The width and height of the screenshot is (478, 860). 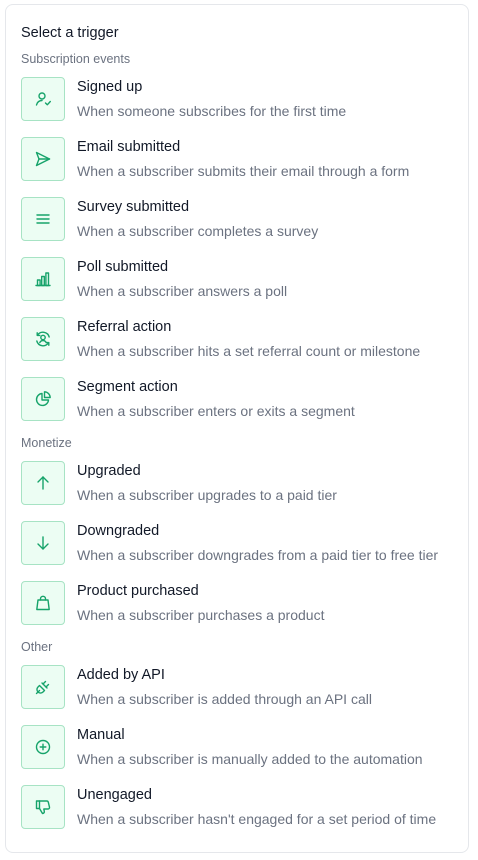 I want to click on trigger-description: When a subscriber completes a survey, so click(x=198, y=231).